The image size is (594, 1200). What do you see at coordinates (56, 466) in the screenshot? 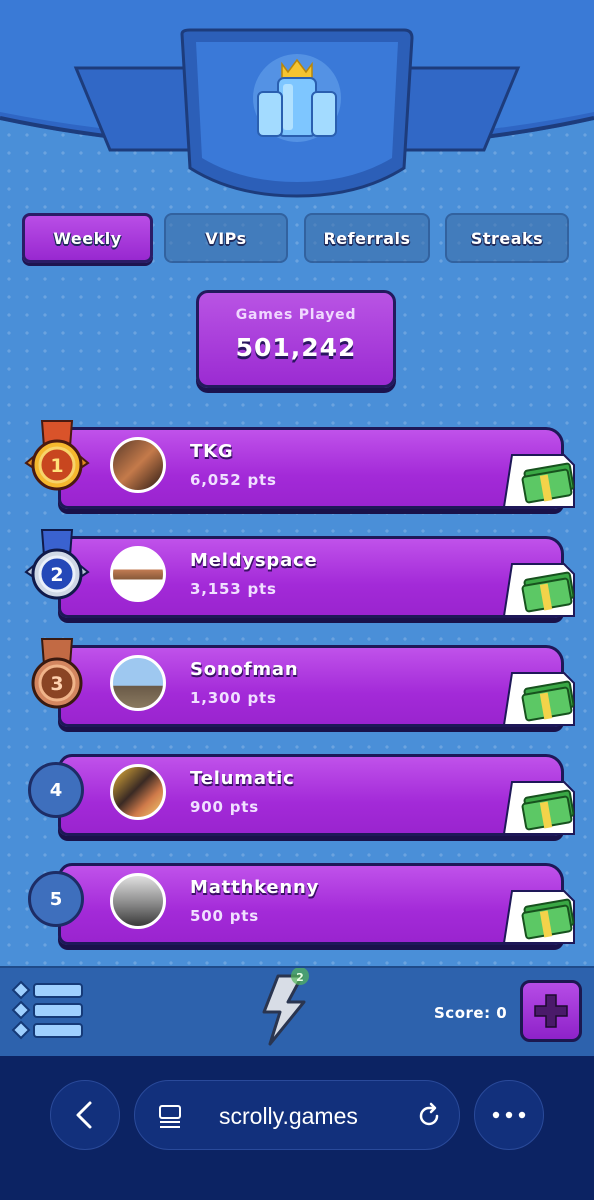
I see `svg-text: 1` at bounding box center [56, 466].